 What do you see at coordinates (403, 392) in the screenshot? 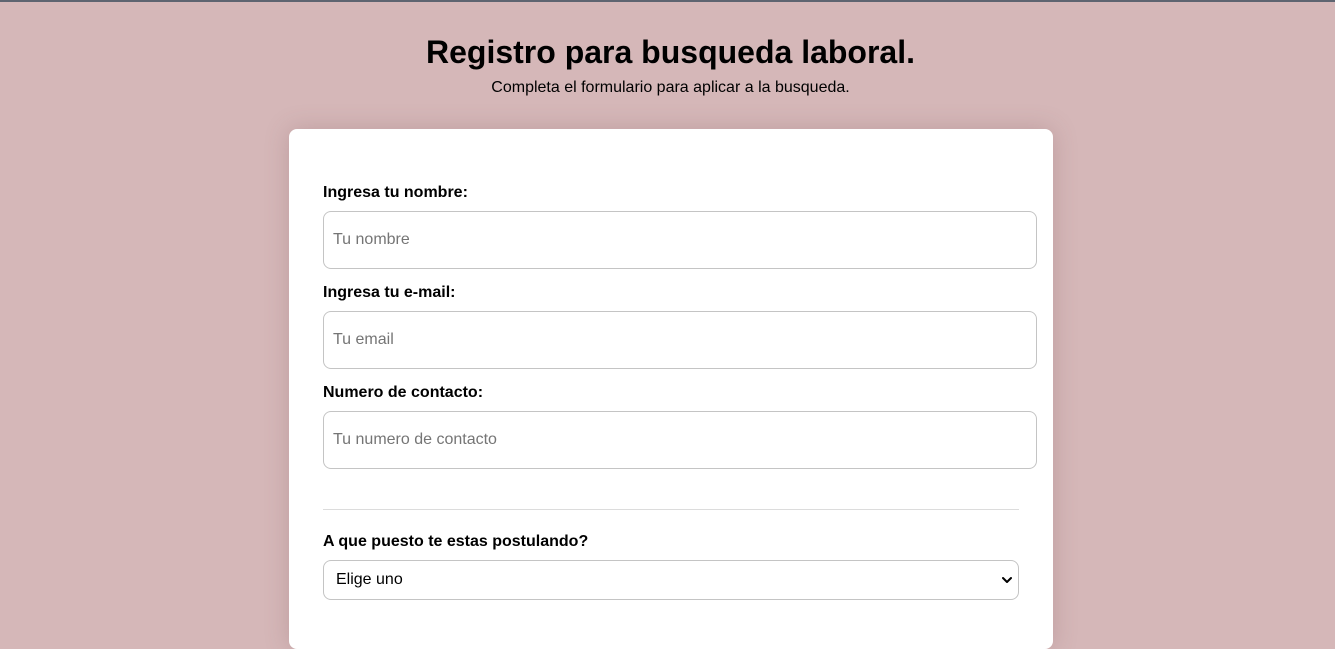
I see `phone-label: Numero de contacto:` at bounding box center [403, 392].